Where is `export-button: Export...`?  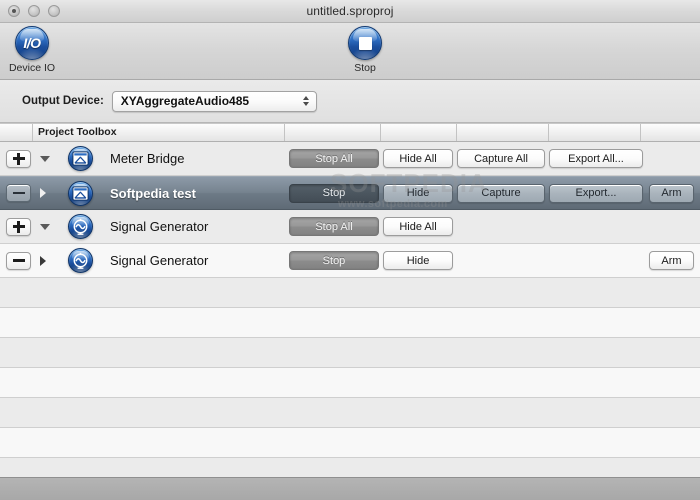 export-button: Export... is located at coordinates (596, 193).